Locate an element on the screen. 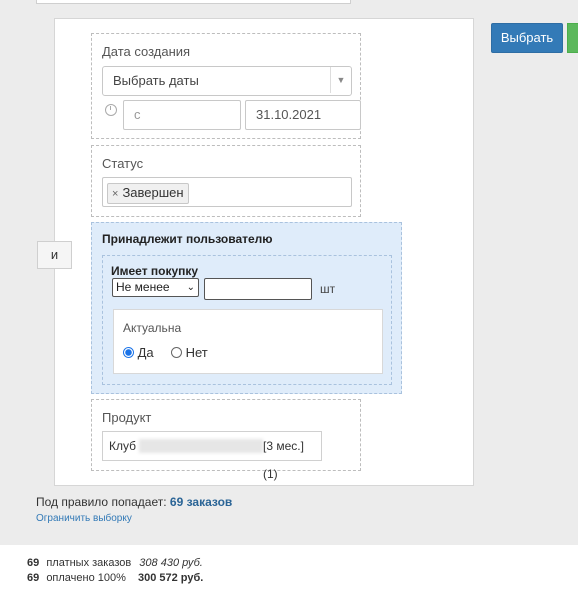 The width and height of the screenshot is (578, 600). creation-date-label: Дата создания is located at coordinates (146, 51).